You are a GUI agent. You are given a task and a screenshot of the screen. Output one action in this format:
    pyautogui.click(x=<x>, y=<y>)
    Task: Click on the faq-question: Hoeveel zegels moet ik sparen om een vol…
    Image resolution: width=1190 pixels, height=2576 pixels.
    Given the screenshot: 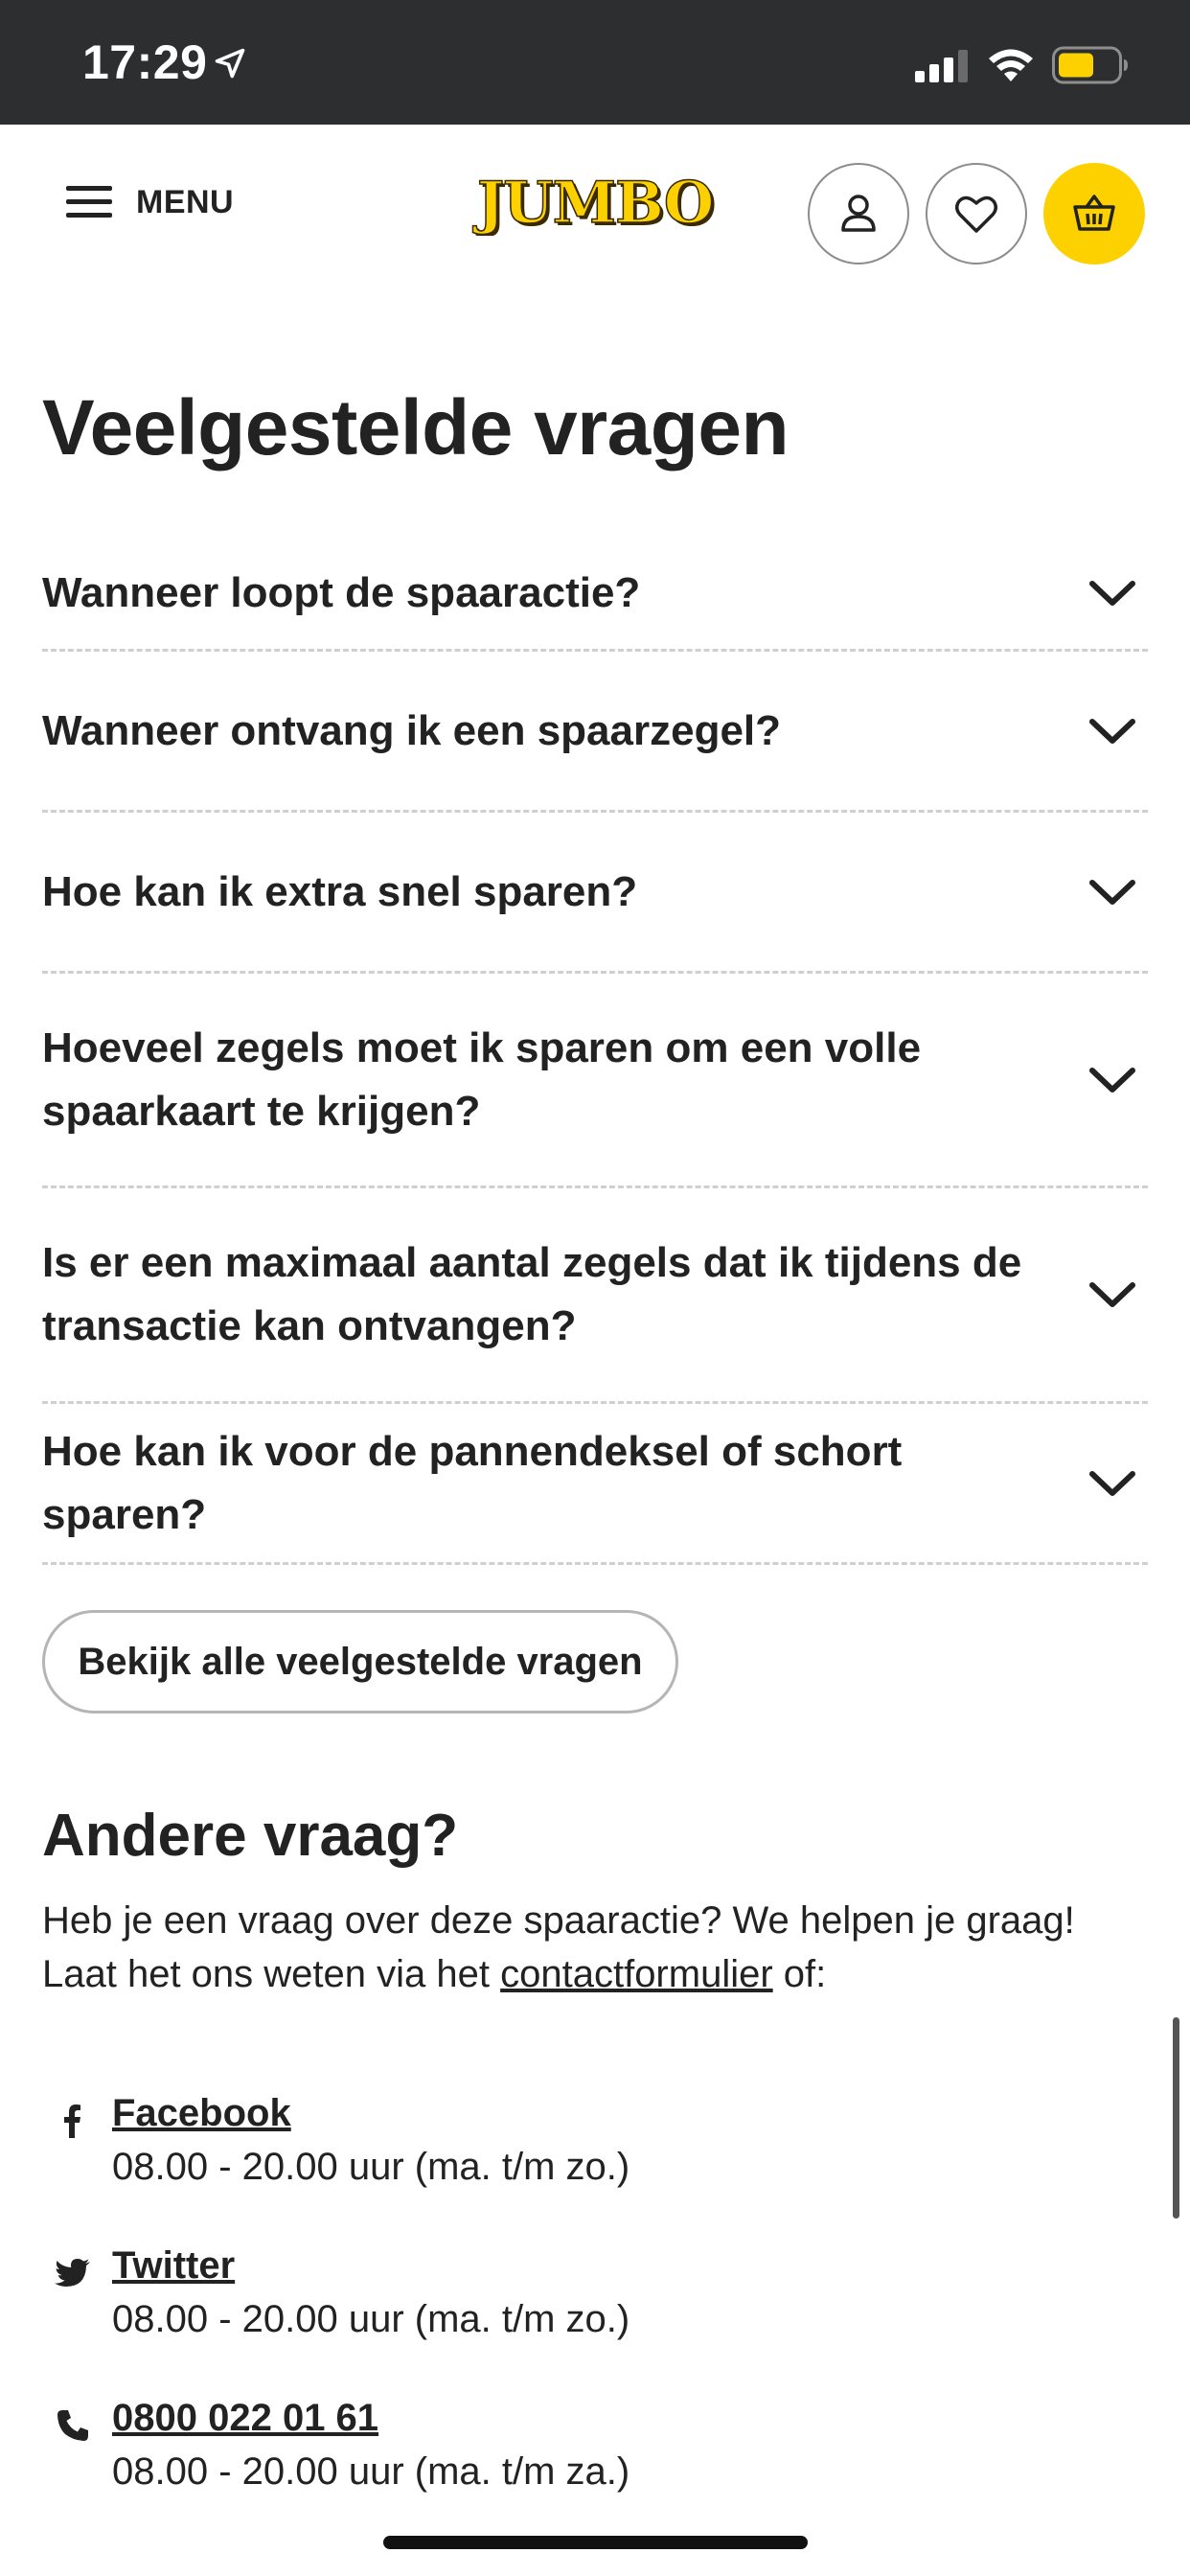 What is the action you would take?
    pyautogui.click(x=482, y=1079)
    